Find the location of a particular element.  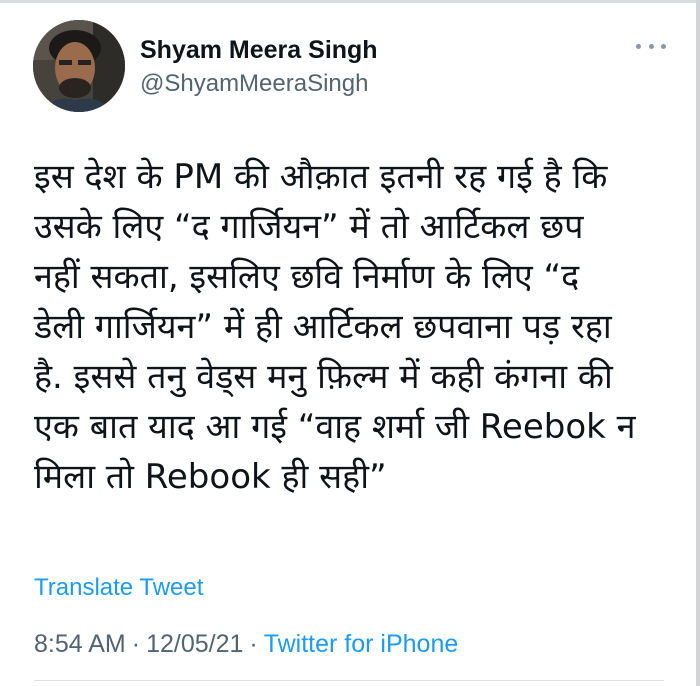

avatar is located at coordinates (79, 66).